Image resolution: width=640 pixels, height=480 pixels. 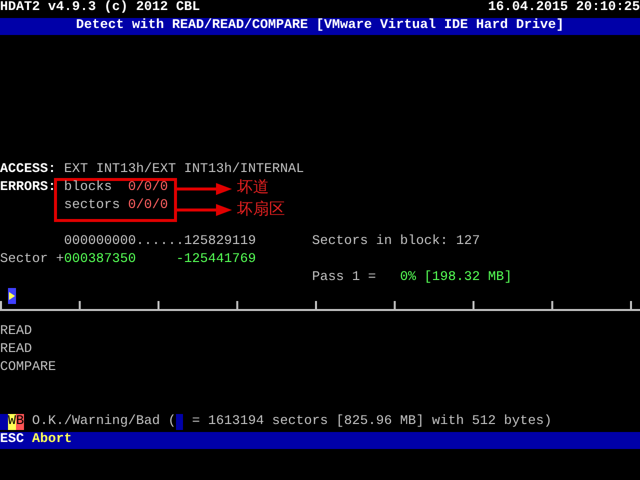 I want to click on error-type-label: blocks, so click(x=88, y=188).